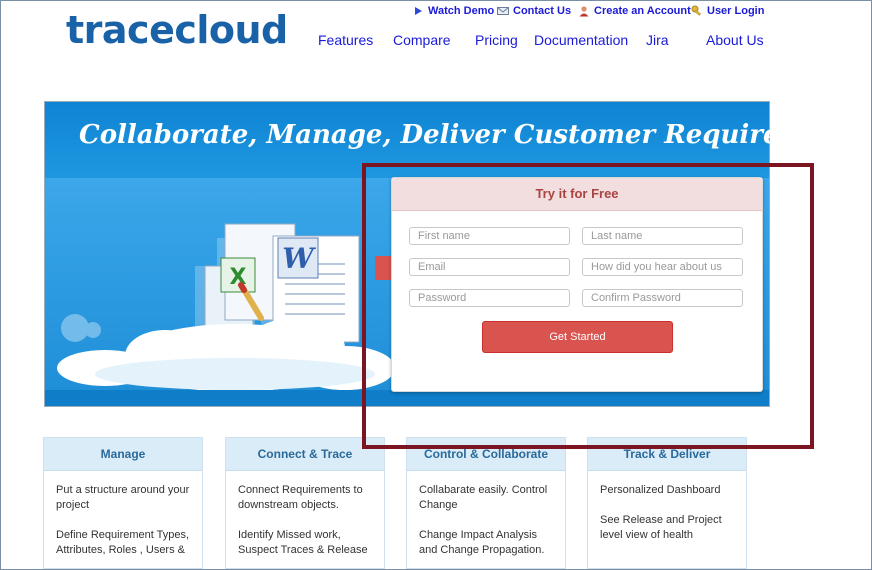  Describe the element at coordinates (299, 258) in the screenshot. I see `svg-text: W` at that location.